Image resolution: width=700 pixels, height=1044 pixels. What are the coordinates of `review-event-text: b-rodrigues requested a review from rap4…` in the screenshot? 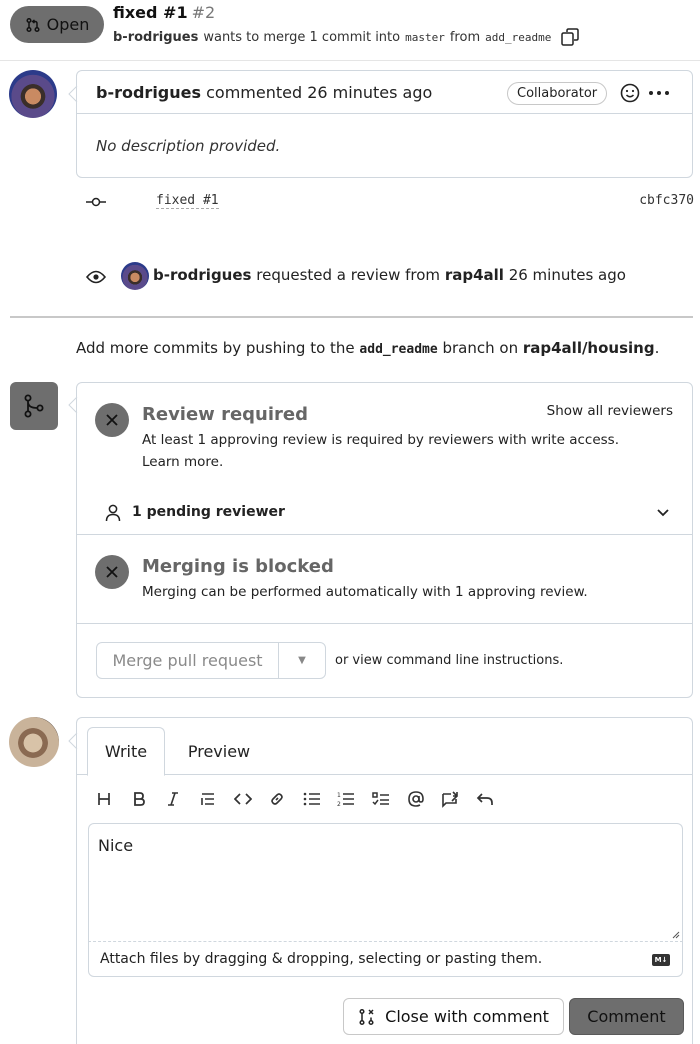 It's located at (389, 275).